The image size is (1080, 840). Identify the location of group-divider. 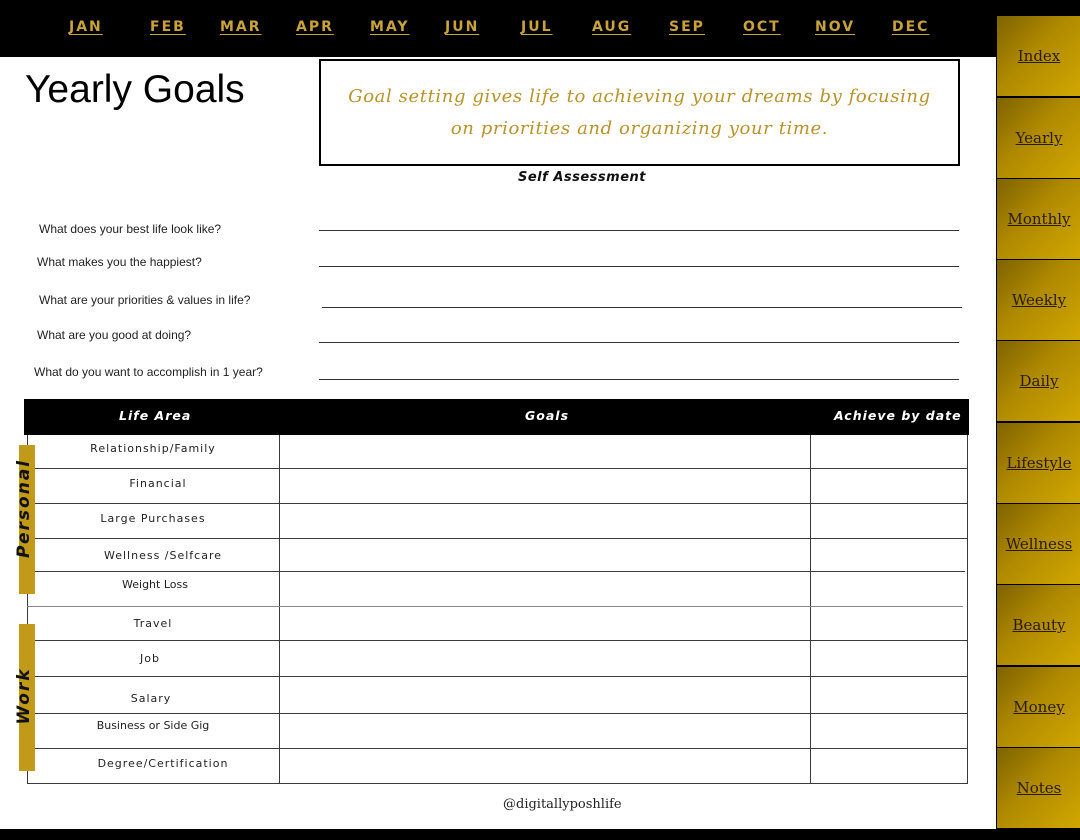
(495, 606).